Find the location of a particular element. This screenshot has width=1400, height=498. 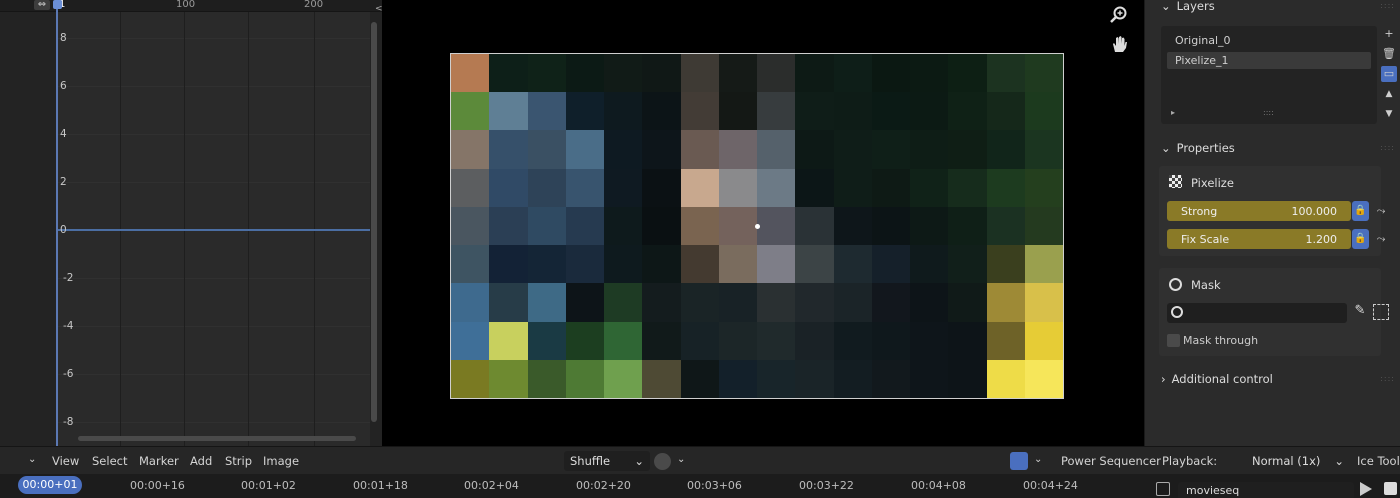

mask-through-checkbox is located at coordinates (1173, 340).